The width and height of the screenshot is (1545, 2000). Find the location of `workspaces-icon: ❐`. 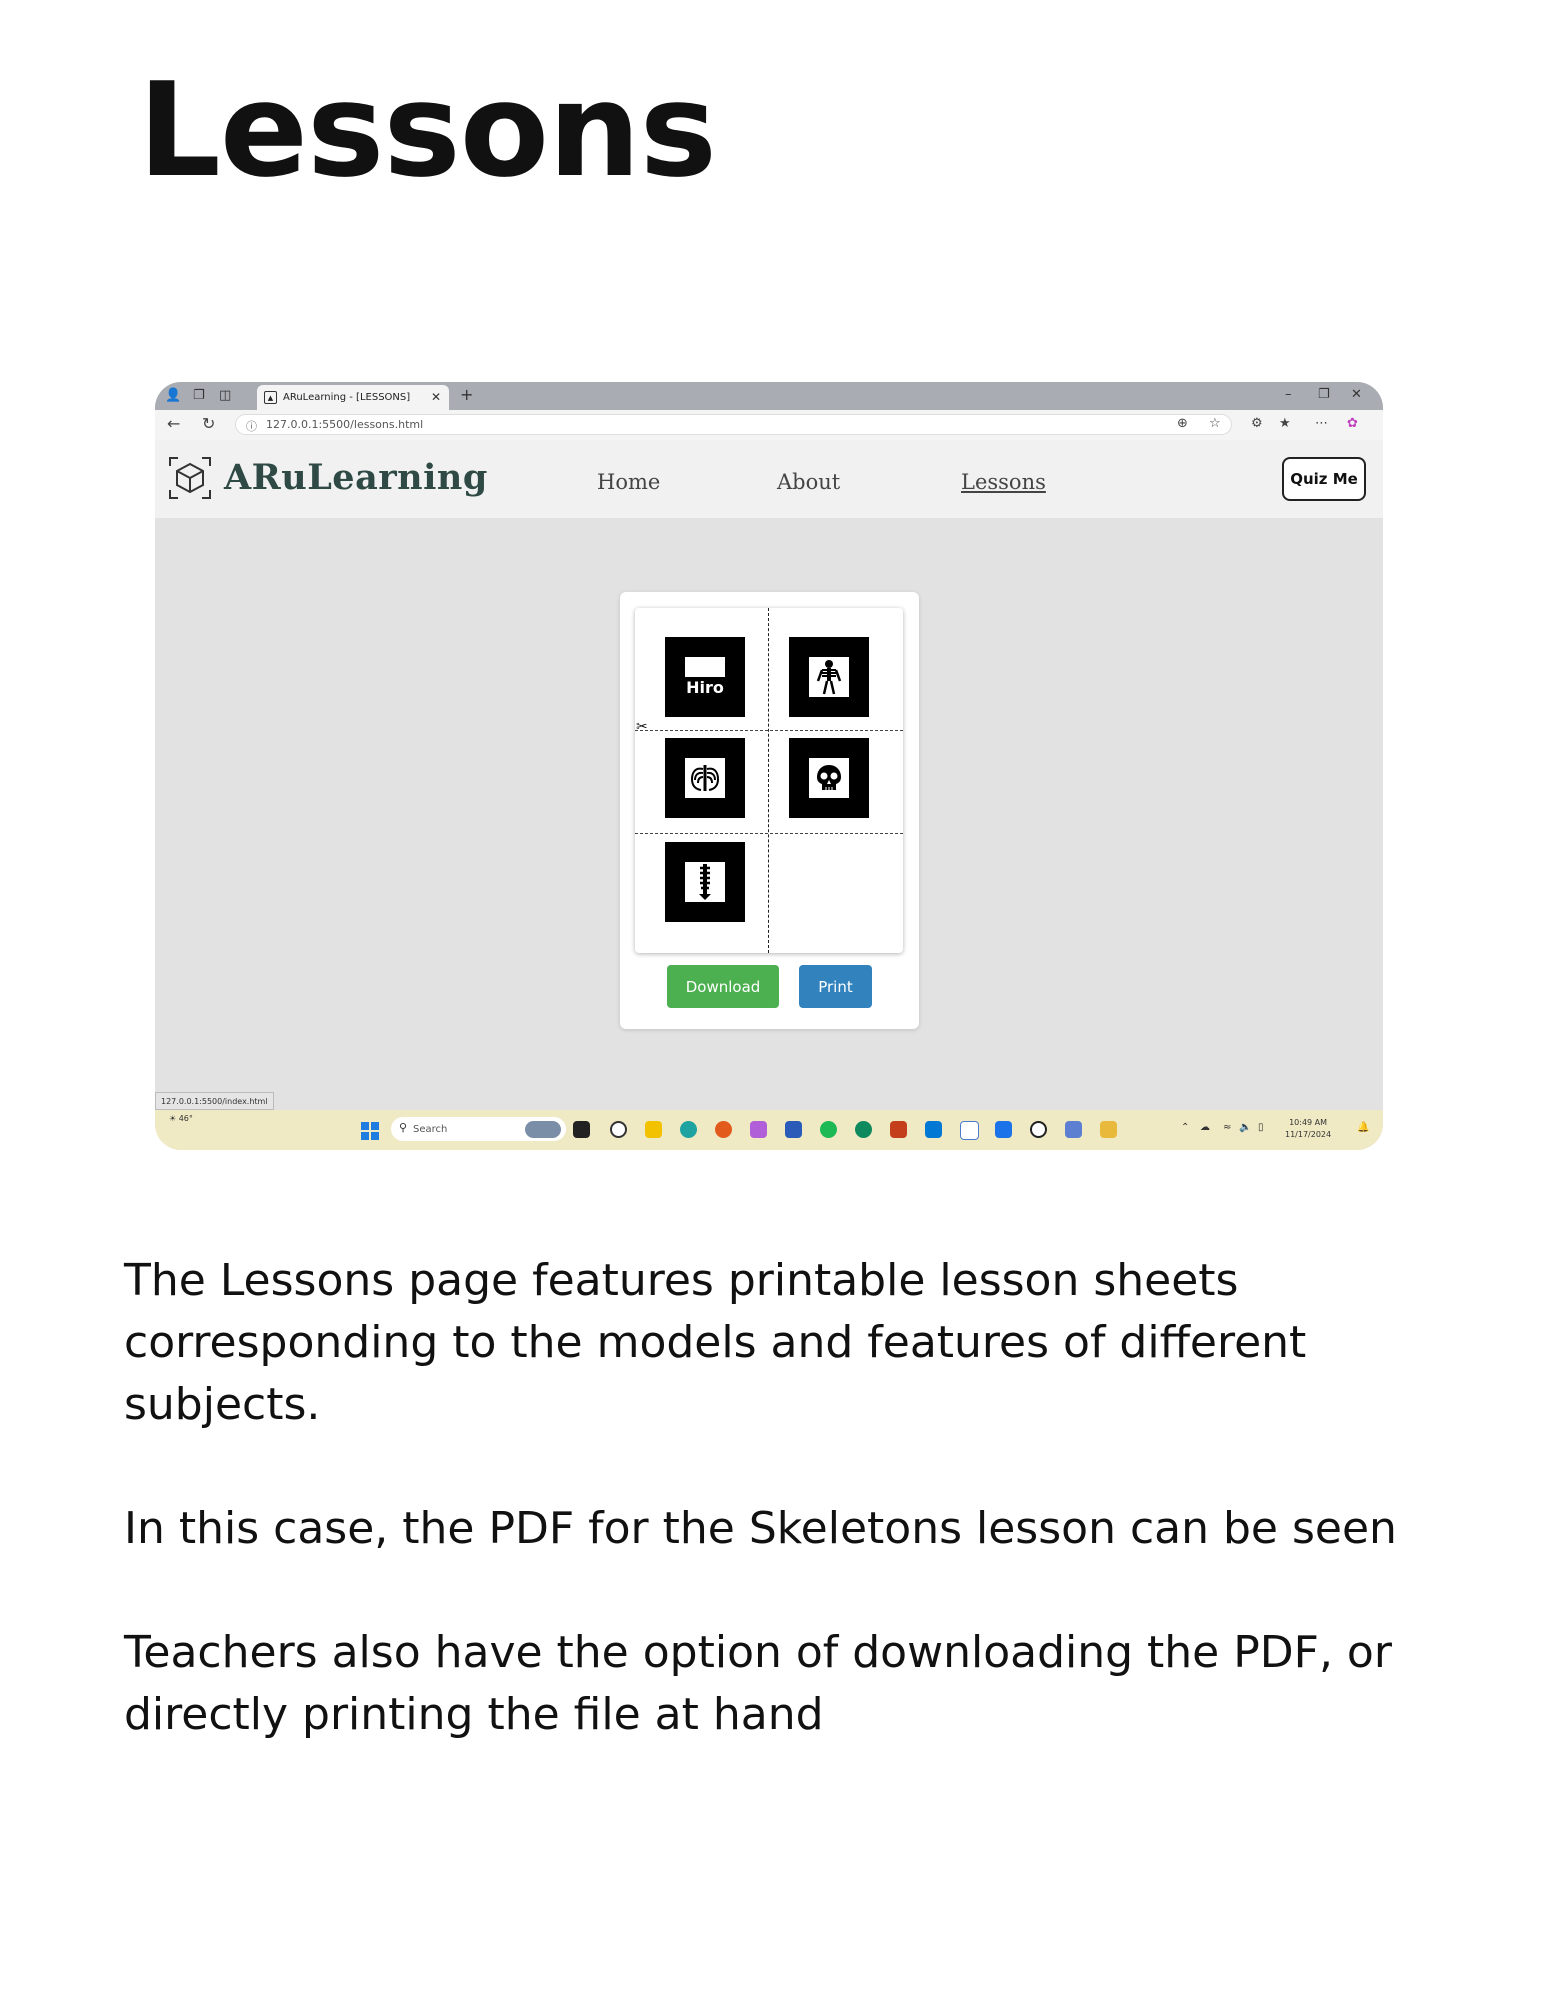

workspaces-icon: ❐ is located at coordinates (199, 395).